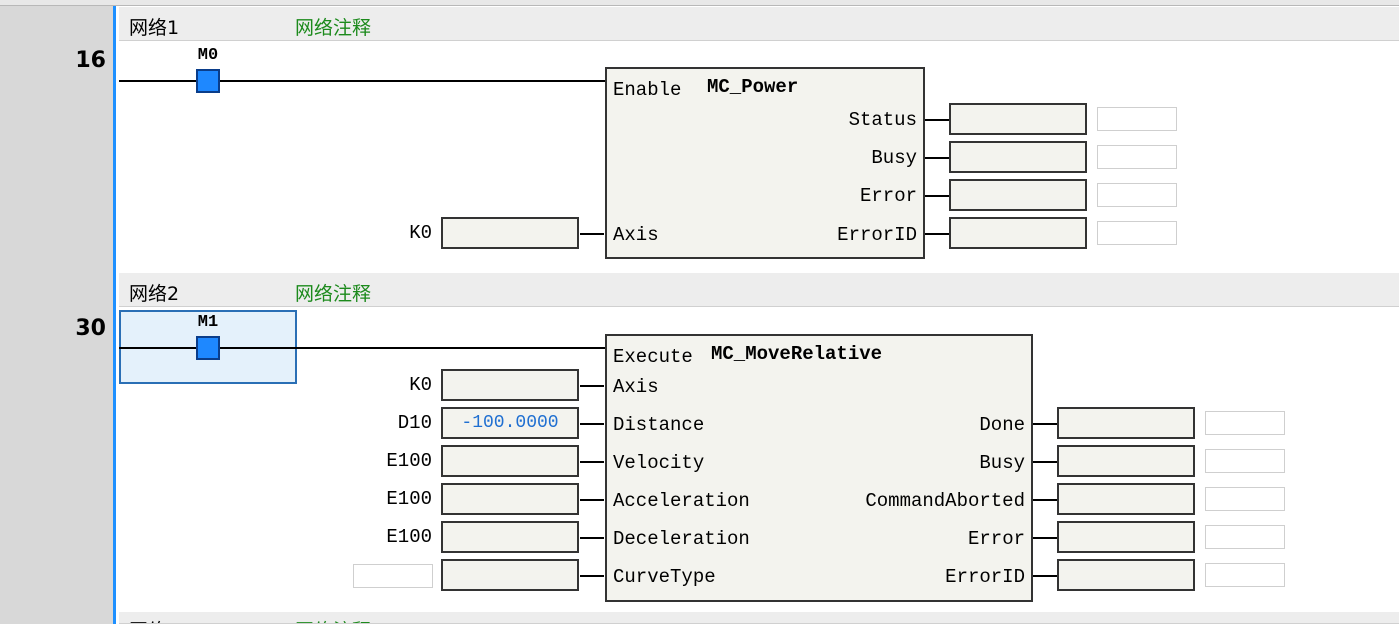 This screenshot has width=1399, height=624. Describe the element at coordinates (510, 537) in the screenshot. I see `input-deceleration-field` at that location.